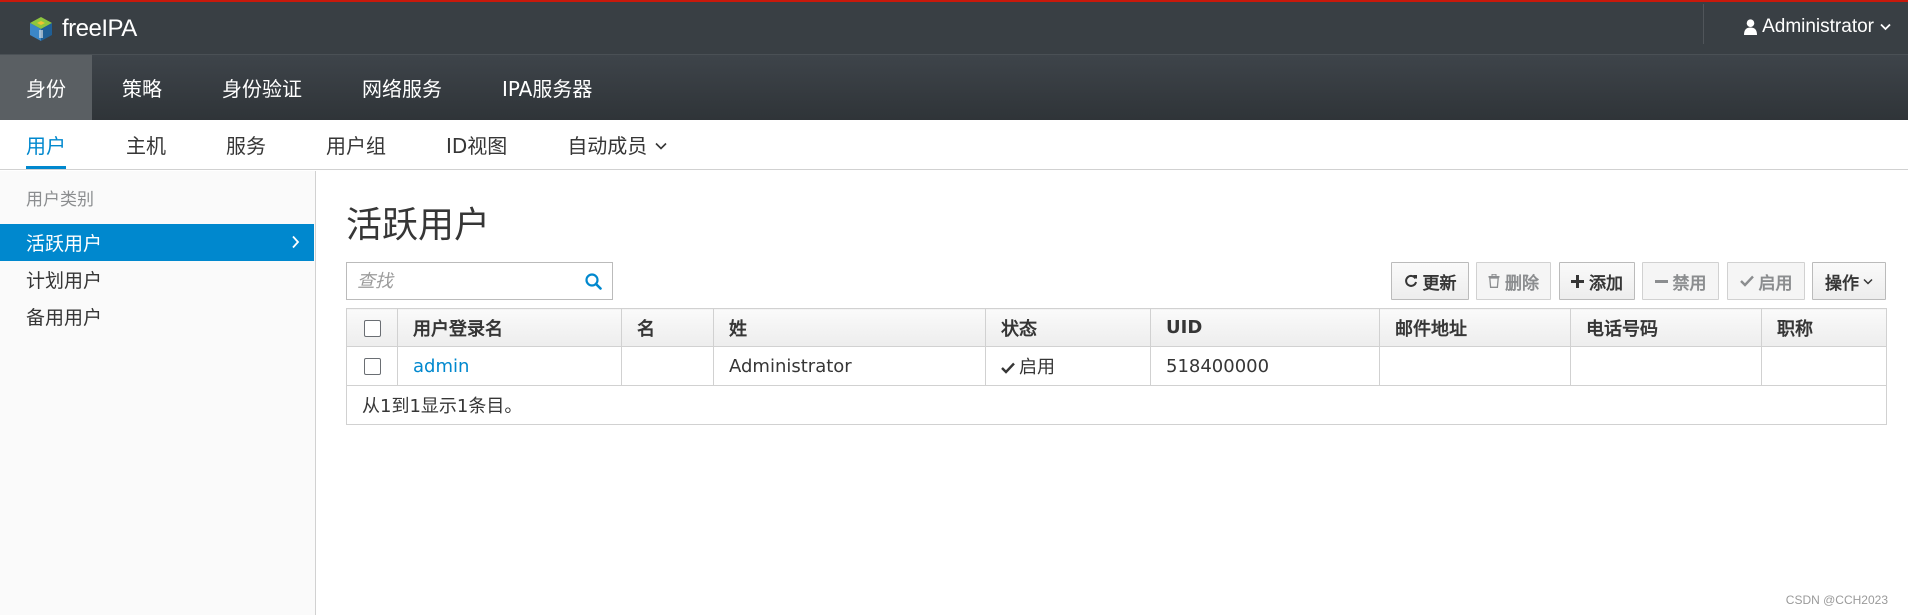  Describe the element at coordinates (157, 316) in the screenshot. I see `sidebar-item-preserved-users: 备用用户` at that location.